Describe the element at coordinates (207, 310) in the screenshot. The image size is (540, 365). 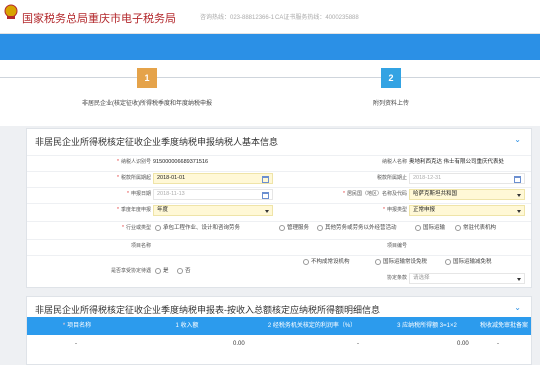
I see `detail-title: 非居民企业所得税核定征收企业季度纳税申报表-按收入总额核定应纳税所得额明细信息` at that location.